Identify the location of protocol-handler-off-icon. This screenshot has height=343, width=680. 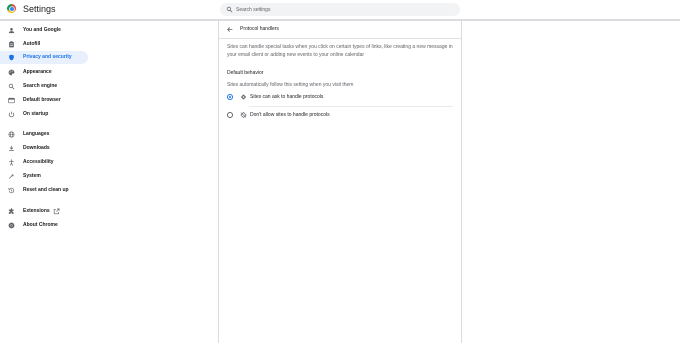
(243, 115).